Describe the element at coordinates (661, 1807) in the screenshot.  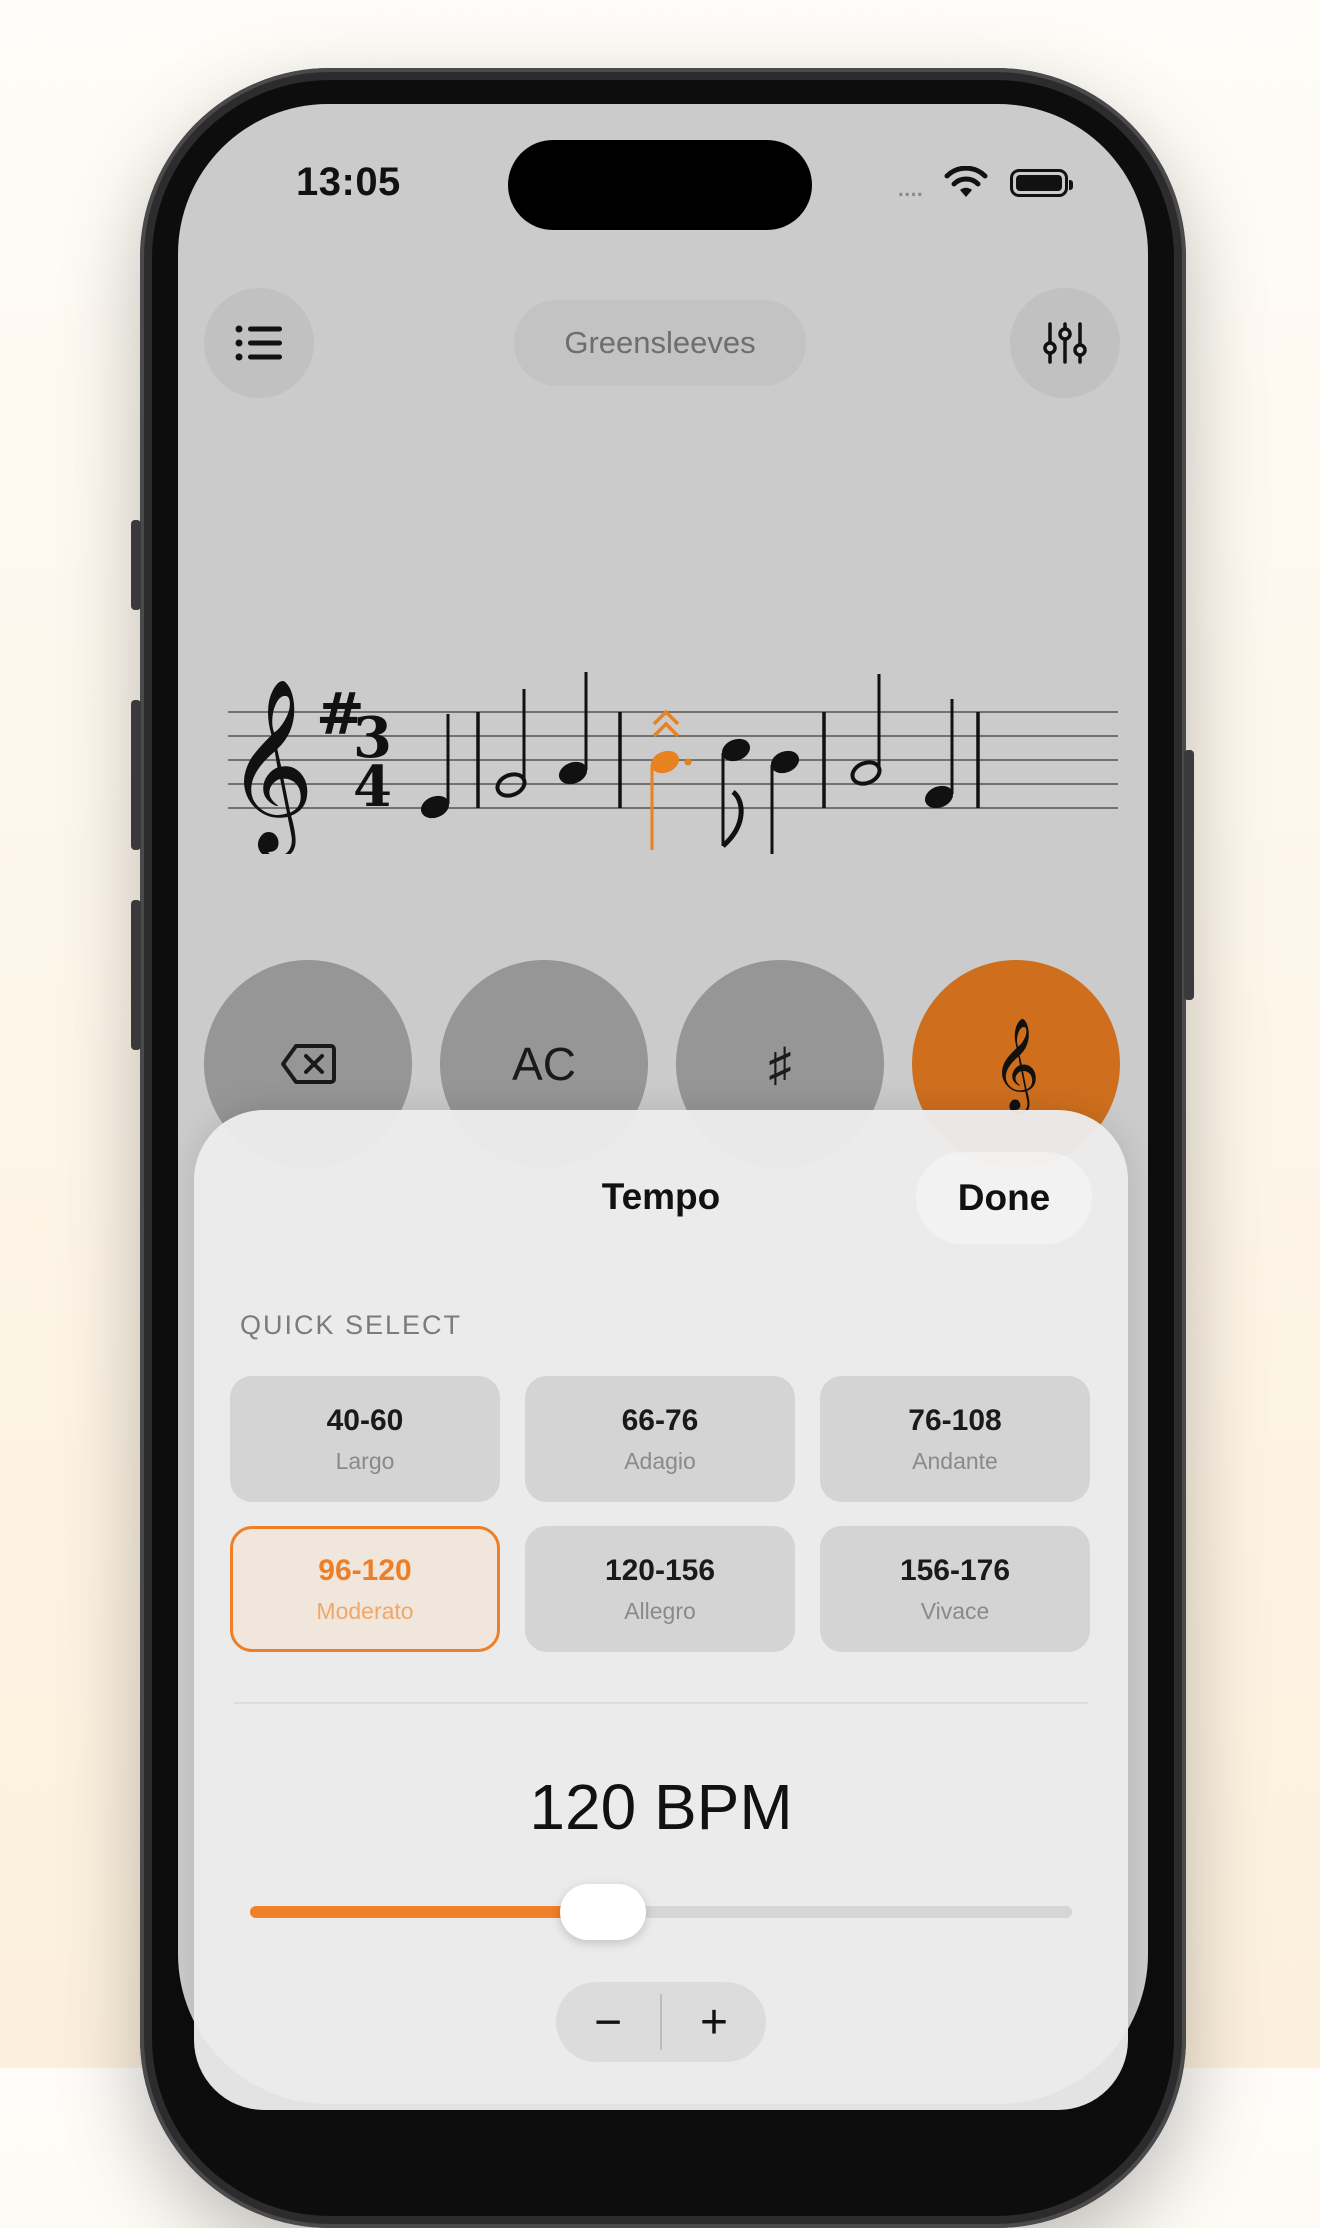
I see `bpm-readout: 120 BPM` at that location.